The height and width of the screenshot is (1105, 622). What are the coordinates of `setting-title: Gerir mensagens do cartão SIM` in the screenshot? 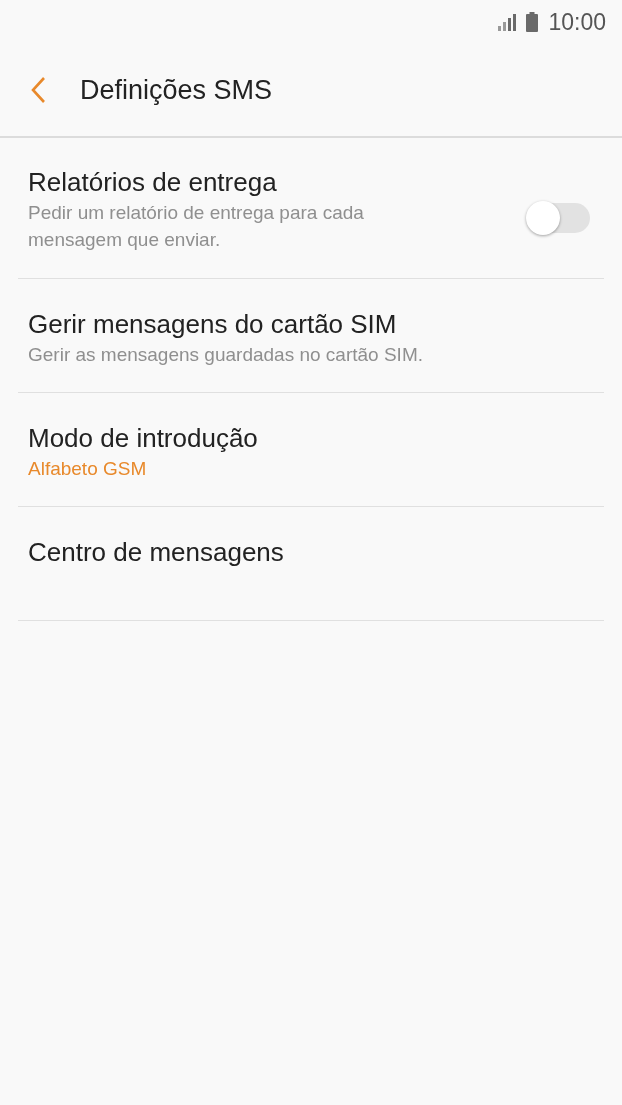 It's located at (213, 324).